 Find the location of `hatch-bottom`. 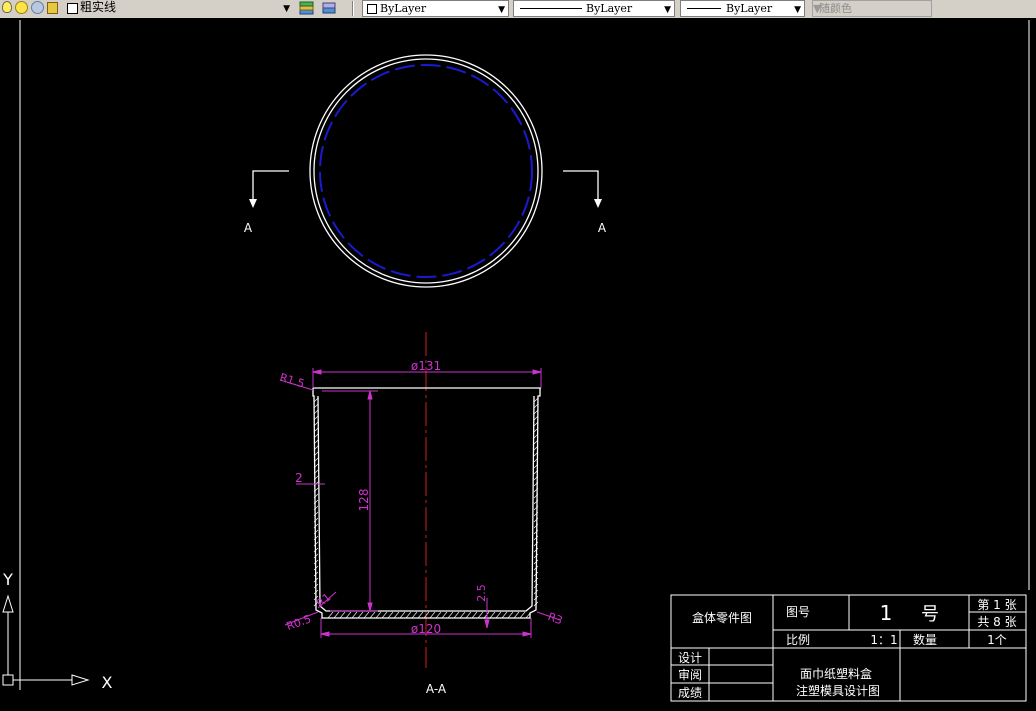

hatch-bottom is located at coordinates (429, 615).